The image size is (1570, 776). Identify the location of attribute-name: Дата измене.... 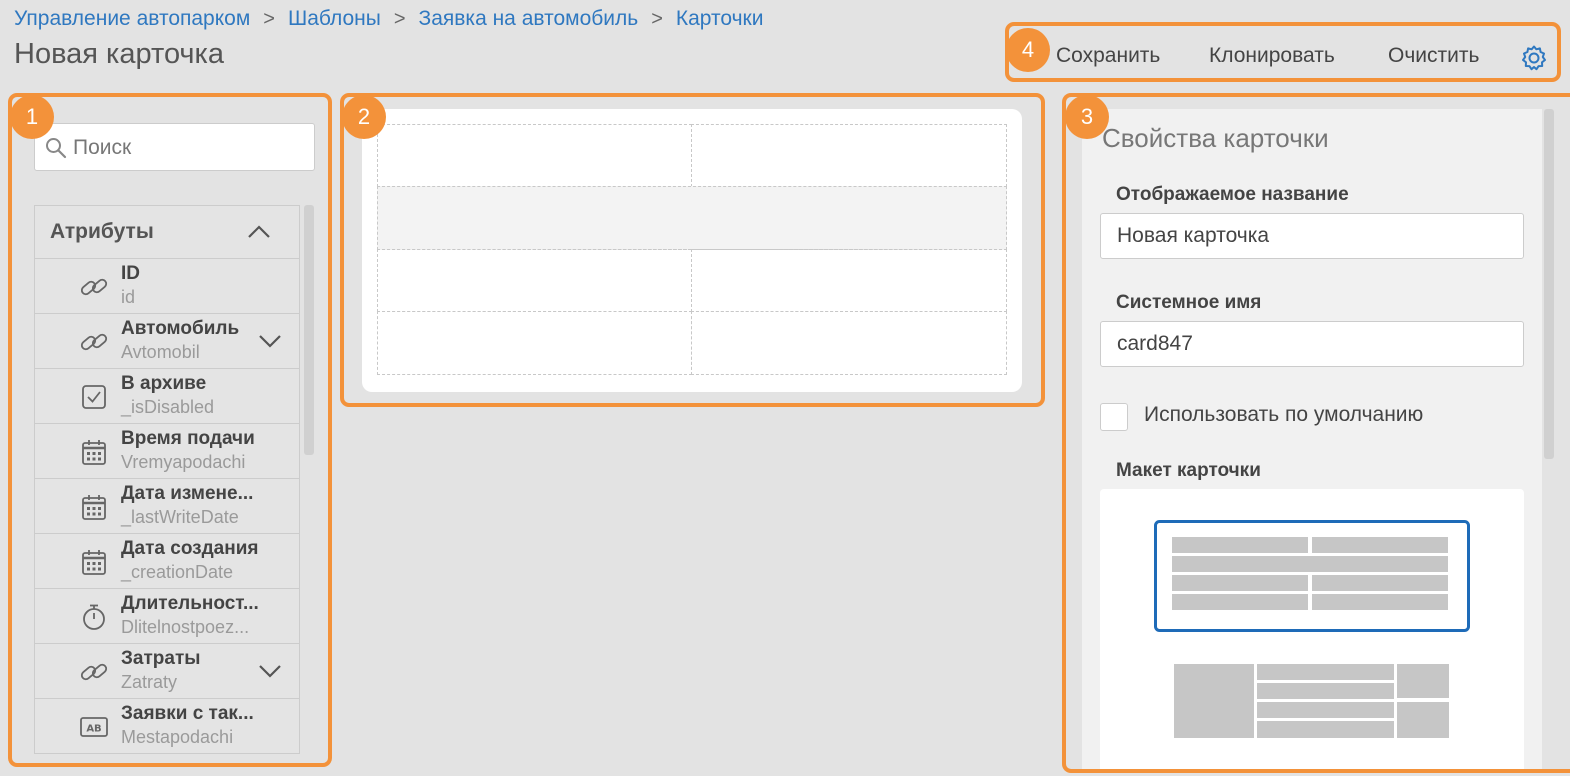
(187, 493).